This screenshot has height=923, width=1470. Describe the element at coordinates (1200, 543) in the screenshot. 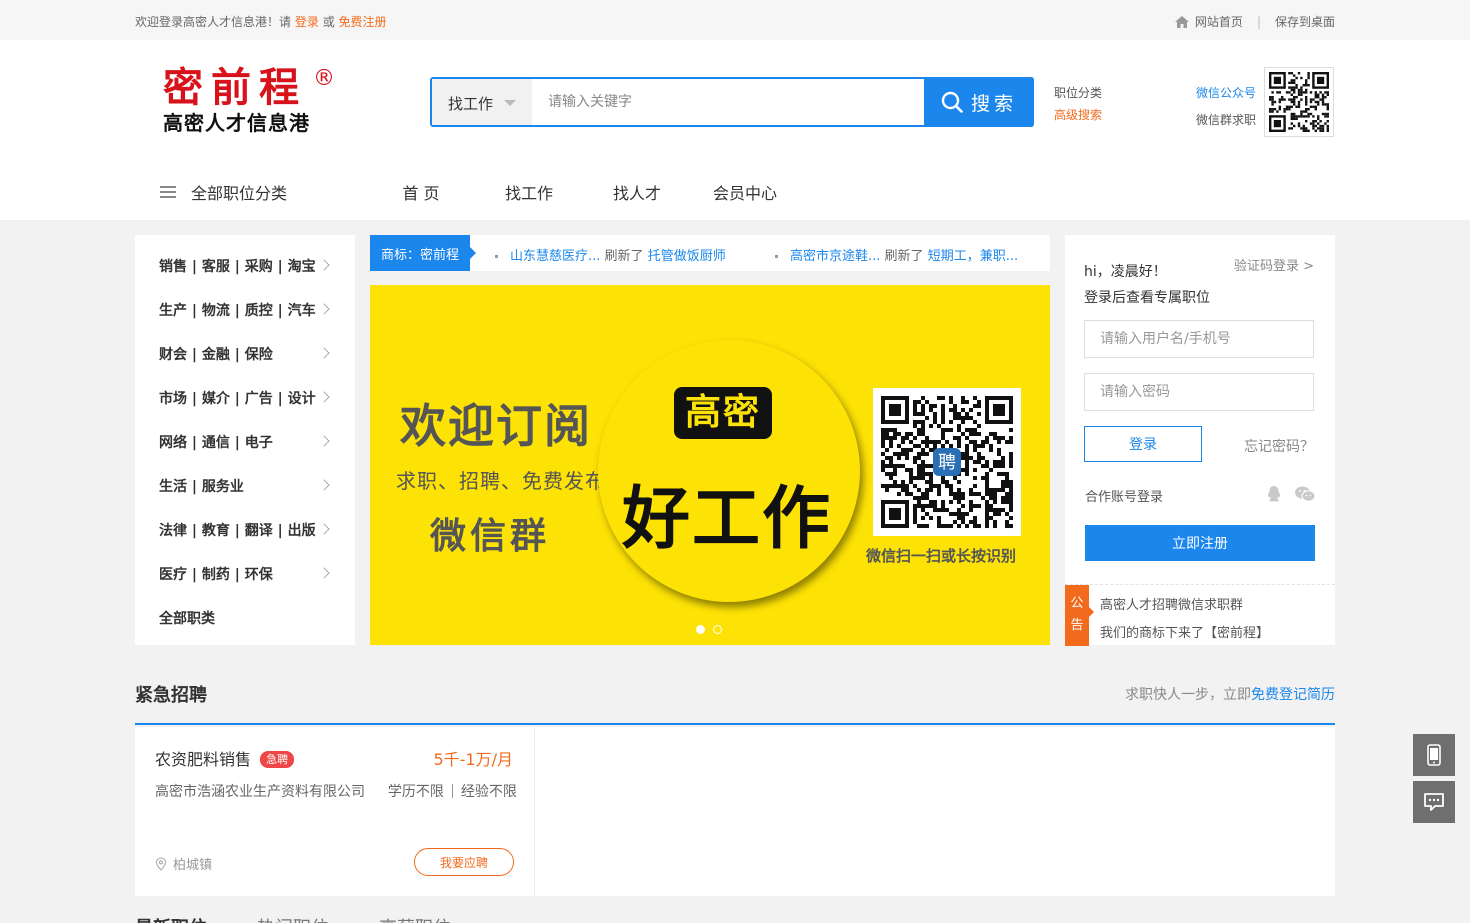

I see `register-button: 立即注册` at that location.